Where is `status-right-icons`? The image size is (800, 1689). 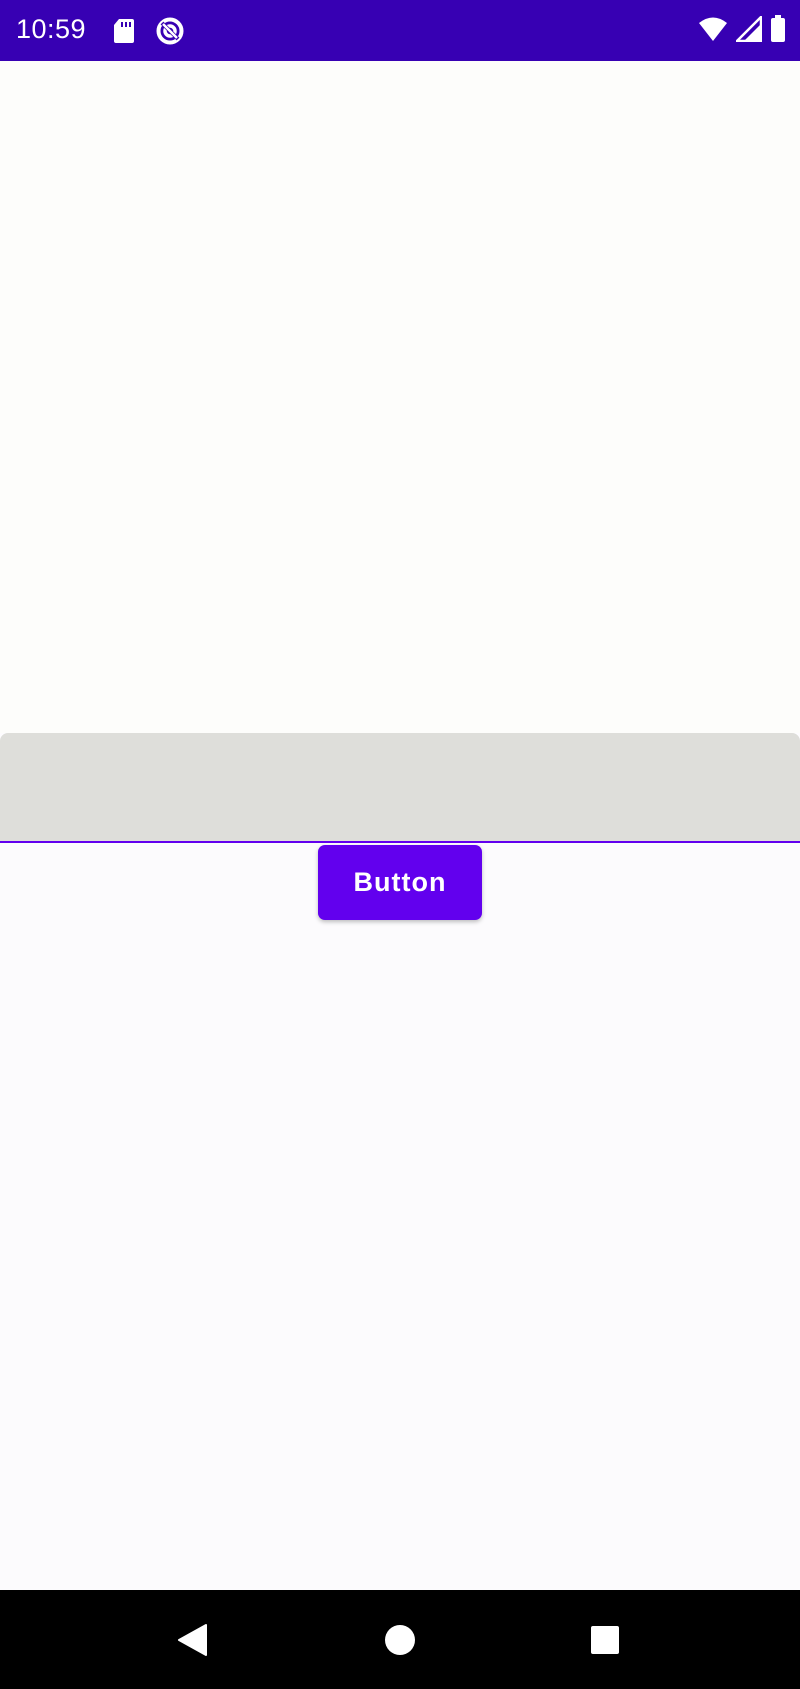 status-right-icons is located at coordinates (742, 29).